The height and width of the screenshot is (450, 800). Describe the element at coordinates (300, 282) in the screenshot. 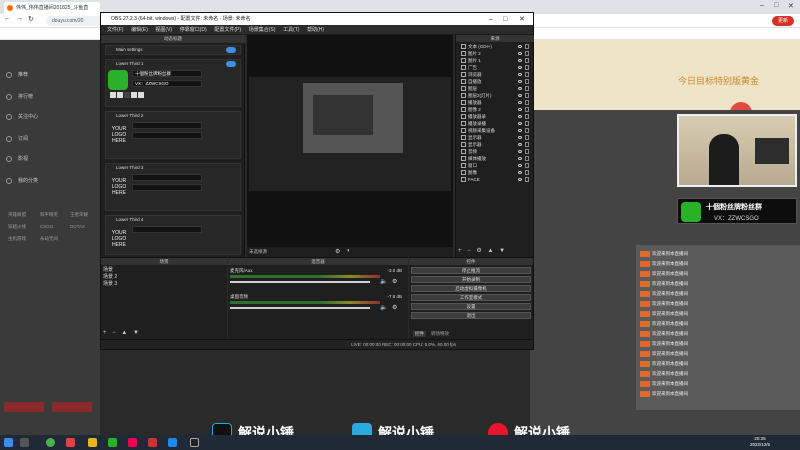

I see `volume-slider` at that location.